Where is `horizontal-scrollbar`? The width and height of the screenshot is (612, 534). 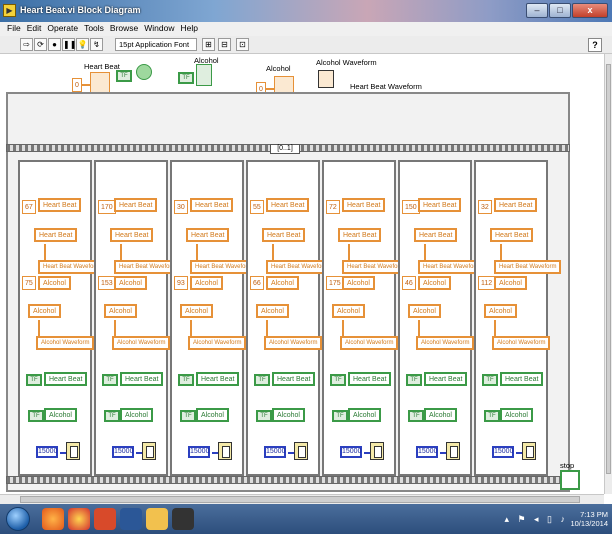 horizontal-scrollbar is located at coordinates (302, 499).